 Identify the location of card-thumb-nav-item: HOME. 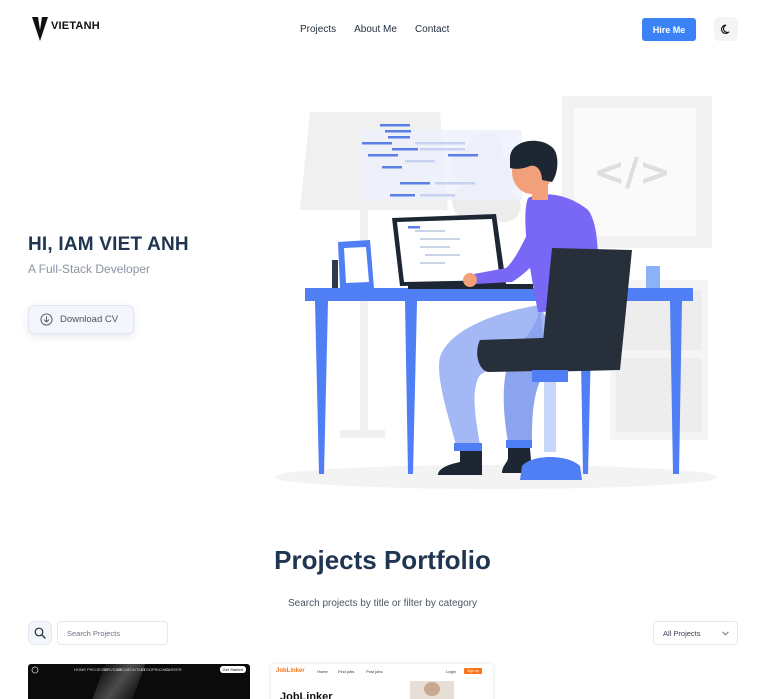
(80, 669).